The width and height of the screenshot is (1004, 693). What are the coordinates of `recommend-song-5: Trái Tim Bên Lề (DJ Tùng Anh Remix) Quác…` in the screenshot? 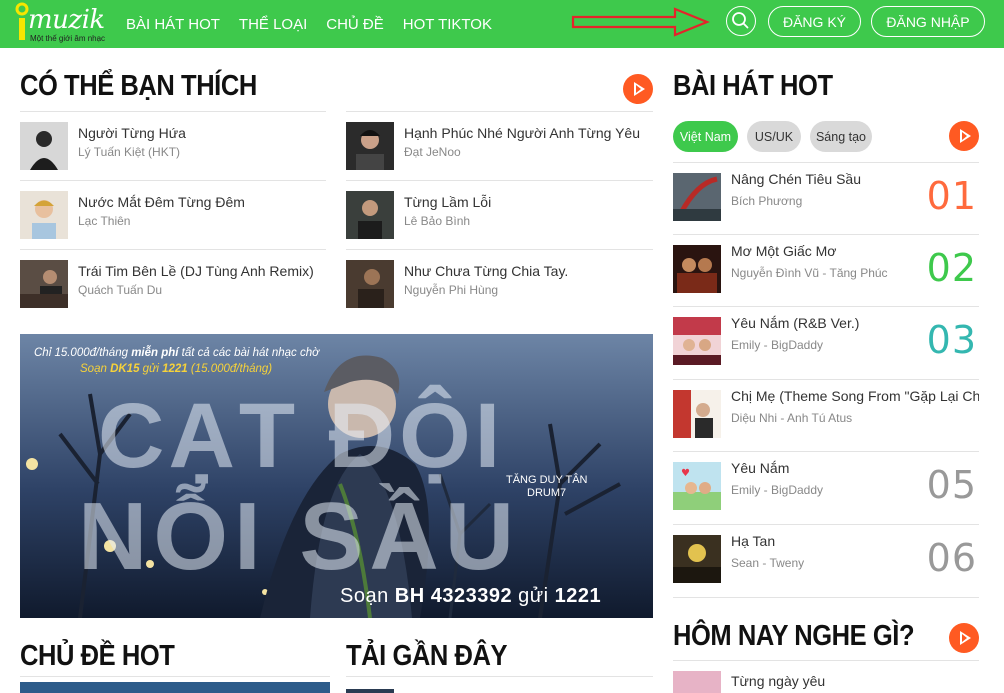 It's located at (173, 288).